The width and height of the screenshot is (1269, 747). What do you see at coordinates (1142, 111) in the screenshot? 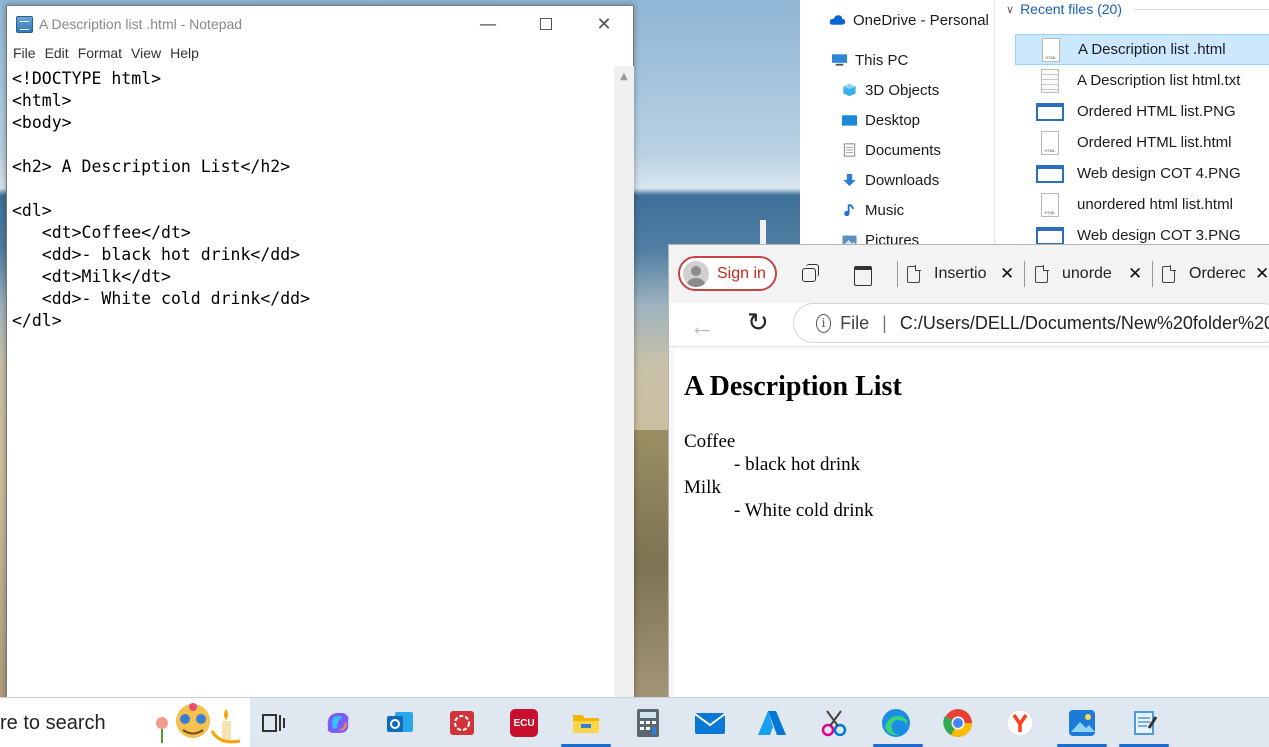
I see `recent-file-row: Ordered HTML list.PNG` at bounding box center [1142, 111].